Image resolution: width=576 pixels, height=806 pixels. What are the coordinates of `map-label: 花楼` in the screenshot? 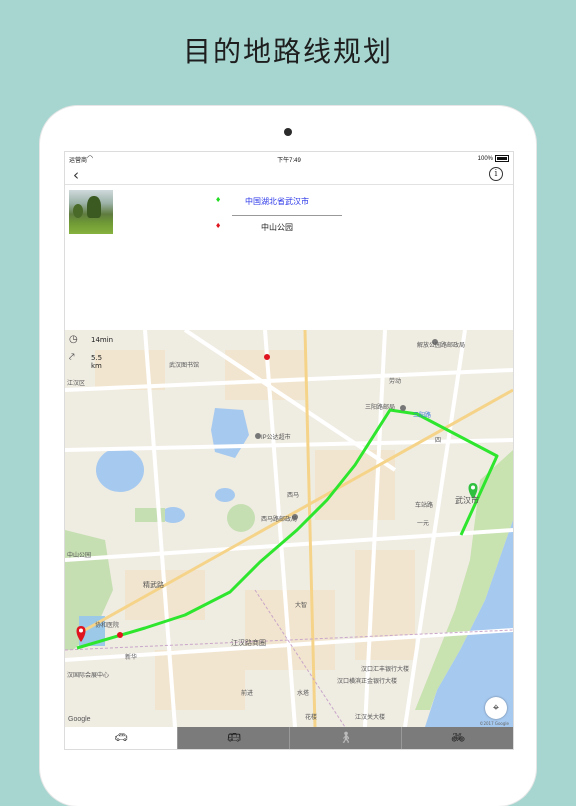 It's located at (311, 718).